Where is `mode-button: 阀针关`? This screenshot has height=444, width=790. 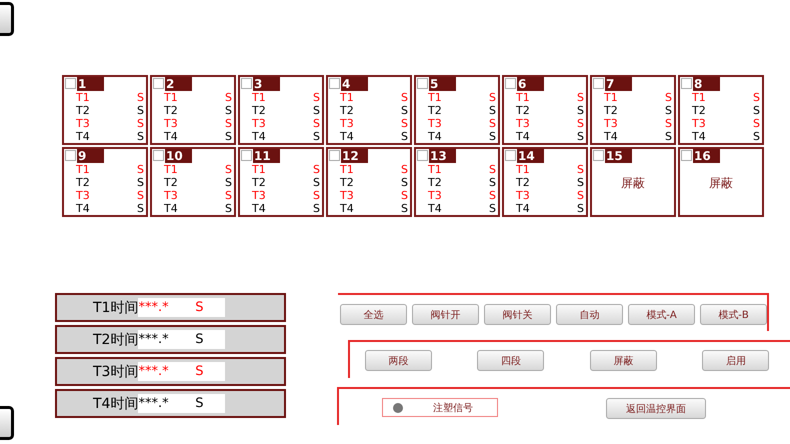
mode-button: 阀针关 is located at coordinates (517, 314).